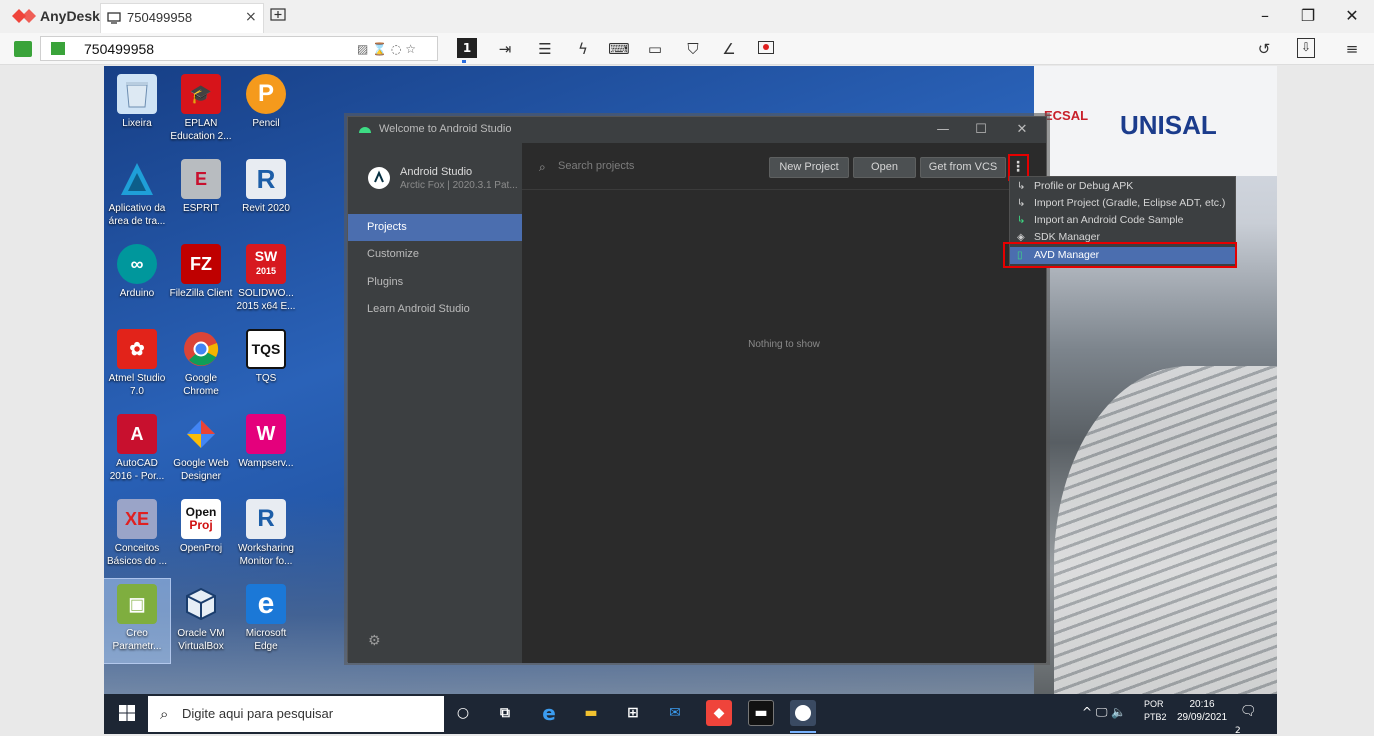 This screenshot has height=736, width=1374. Describe the element at coordinates (374, 641) in the screenshot. I see `settings-gear-icon: ⚙` at that location.